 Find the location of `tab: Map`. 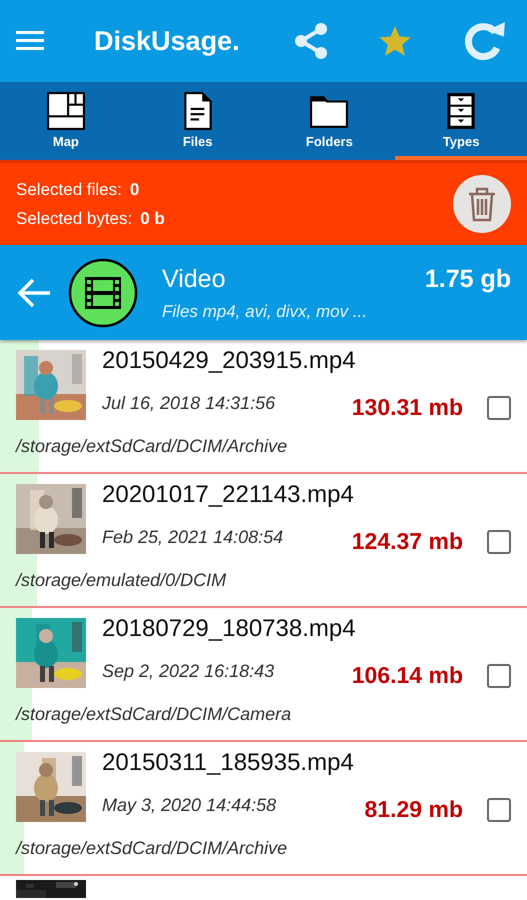

tab: Map is located at coordinates (66, 121).